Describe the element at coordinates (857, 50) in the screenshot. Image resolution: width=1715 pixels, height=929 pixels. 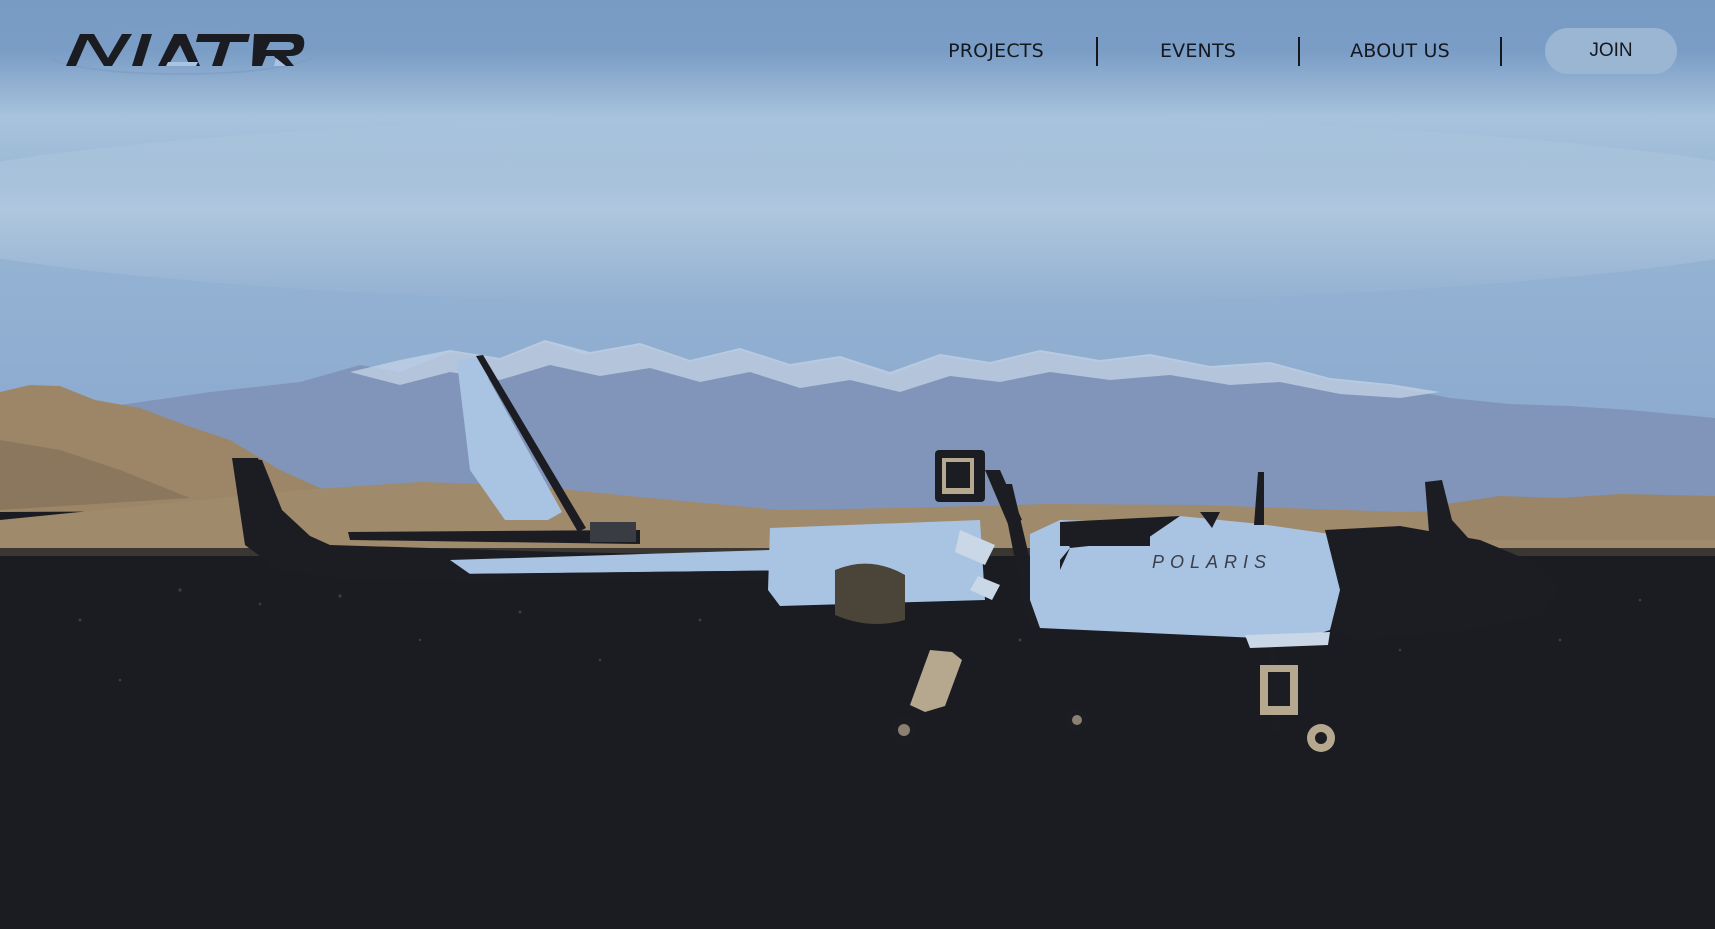
I see `top-navigation: PROJECTS EVENTS ABOUT US JOIN` at that location.